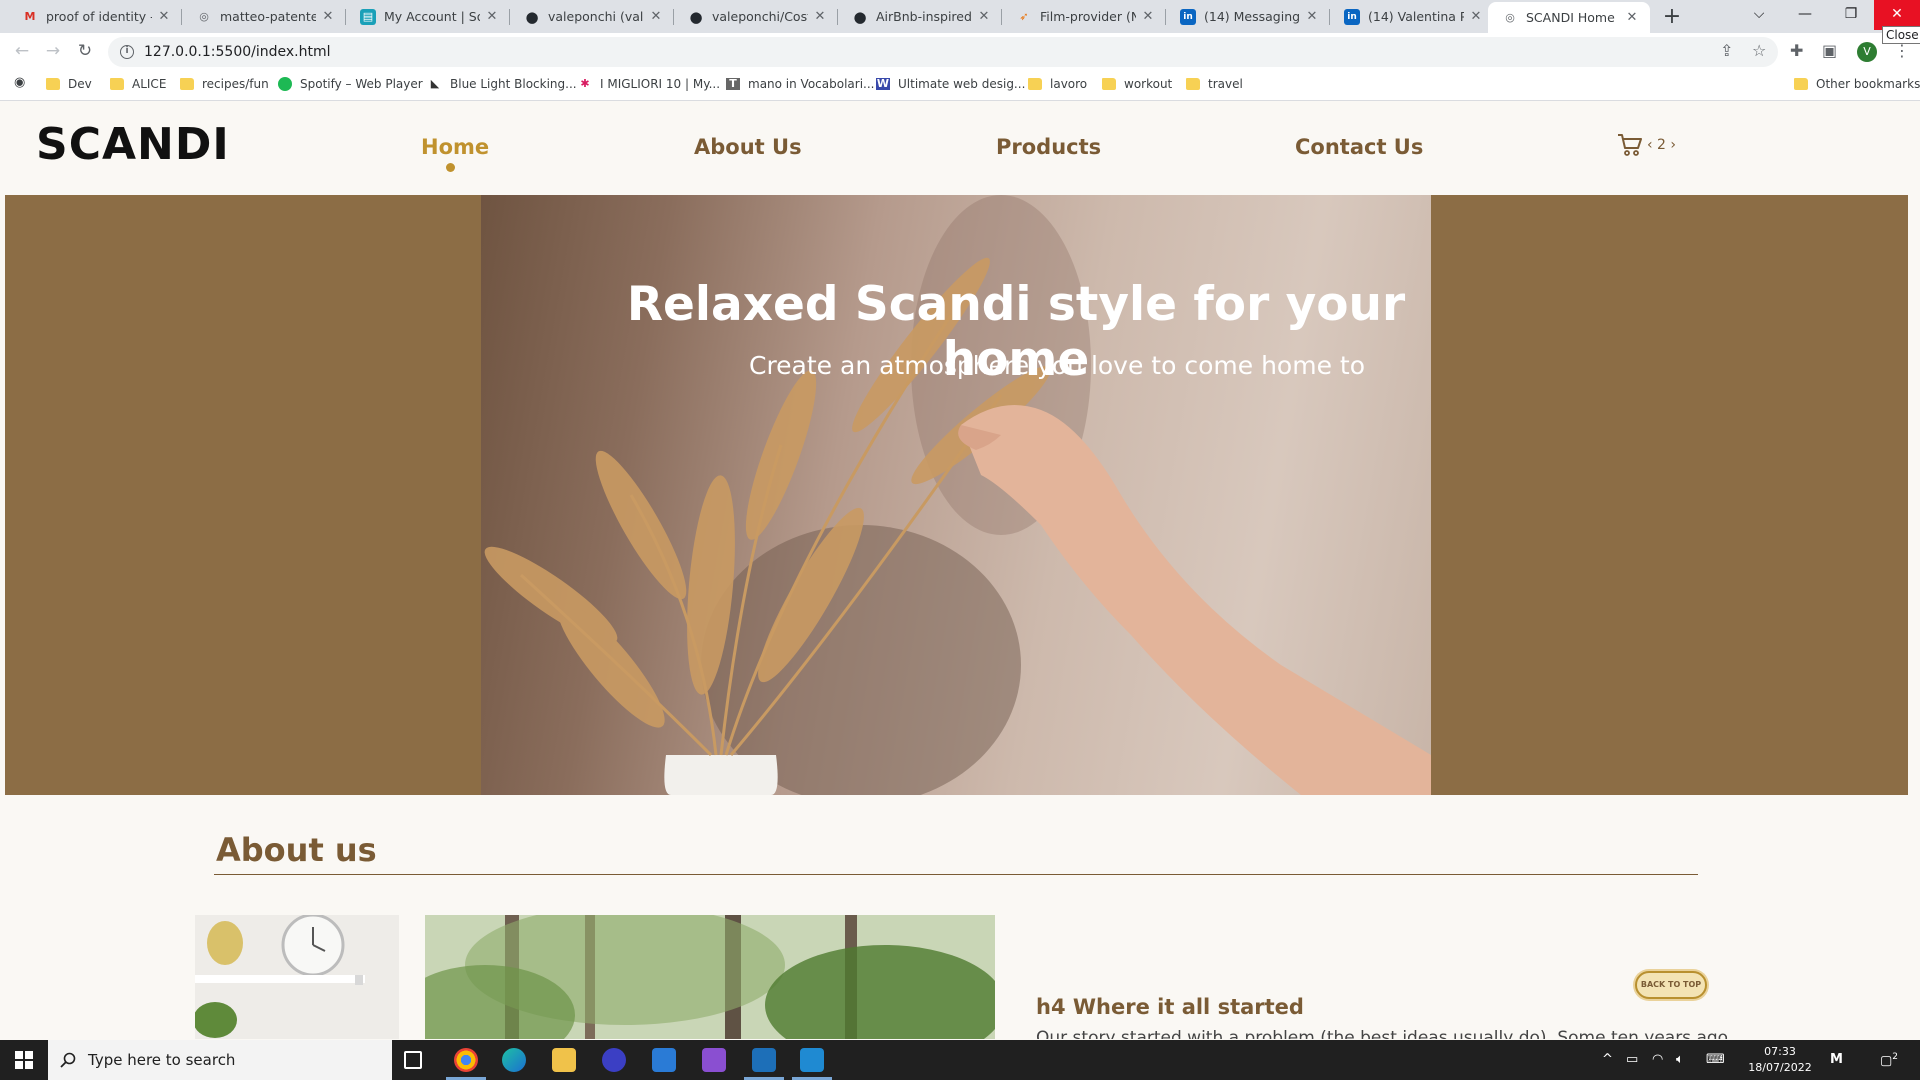  I want to click on treccani-icon: T, so click(733, 84).